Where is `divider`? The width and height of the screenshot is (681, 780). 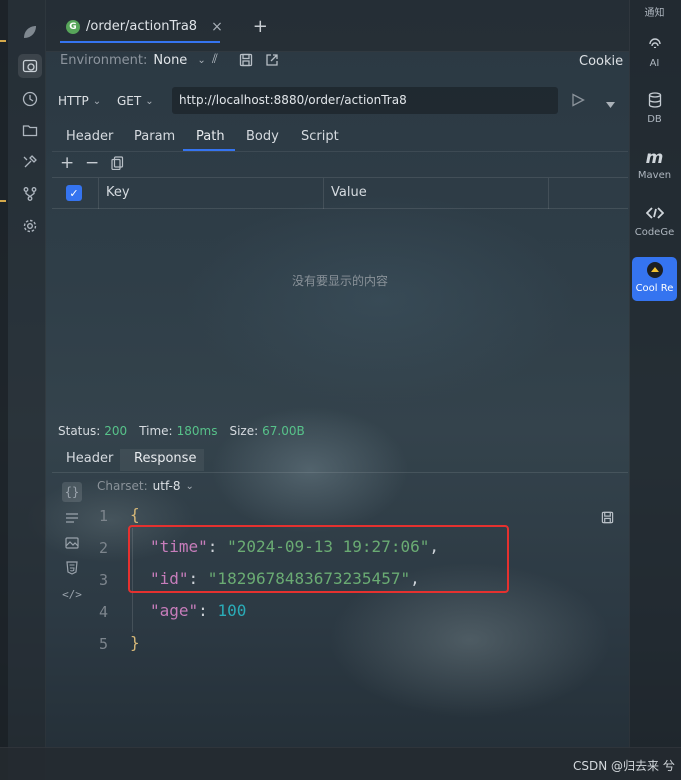
divider is located at coordinates (340, 472).